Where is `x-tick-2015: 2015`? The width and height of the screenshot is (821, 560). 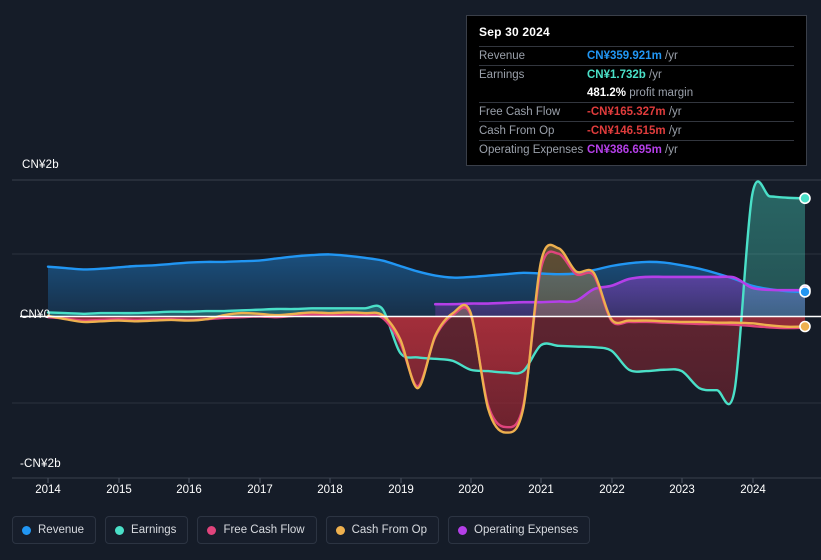
x-tick-2015: 2015 is located at coordinates (119, 490).